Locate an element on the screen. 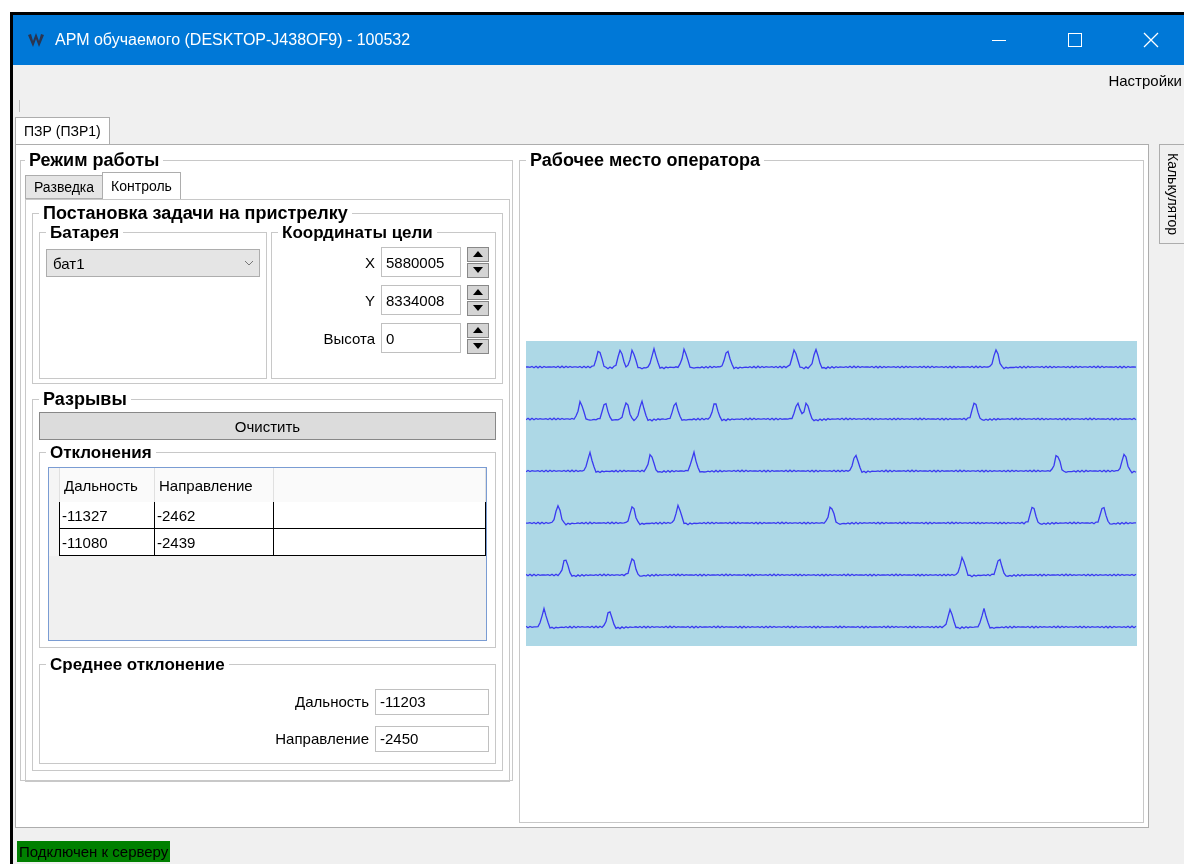 This screenshot has height=864, width=1184. group-title: Координаты цели is located at coordinates (357, 232).